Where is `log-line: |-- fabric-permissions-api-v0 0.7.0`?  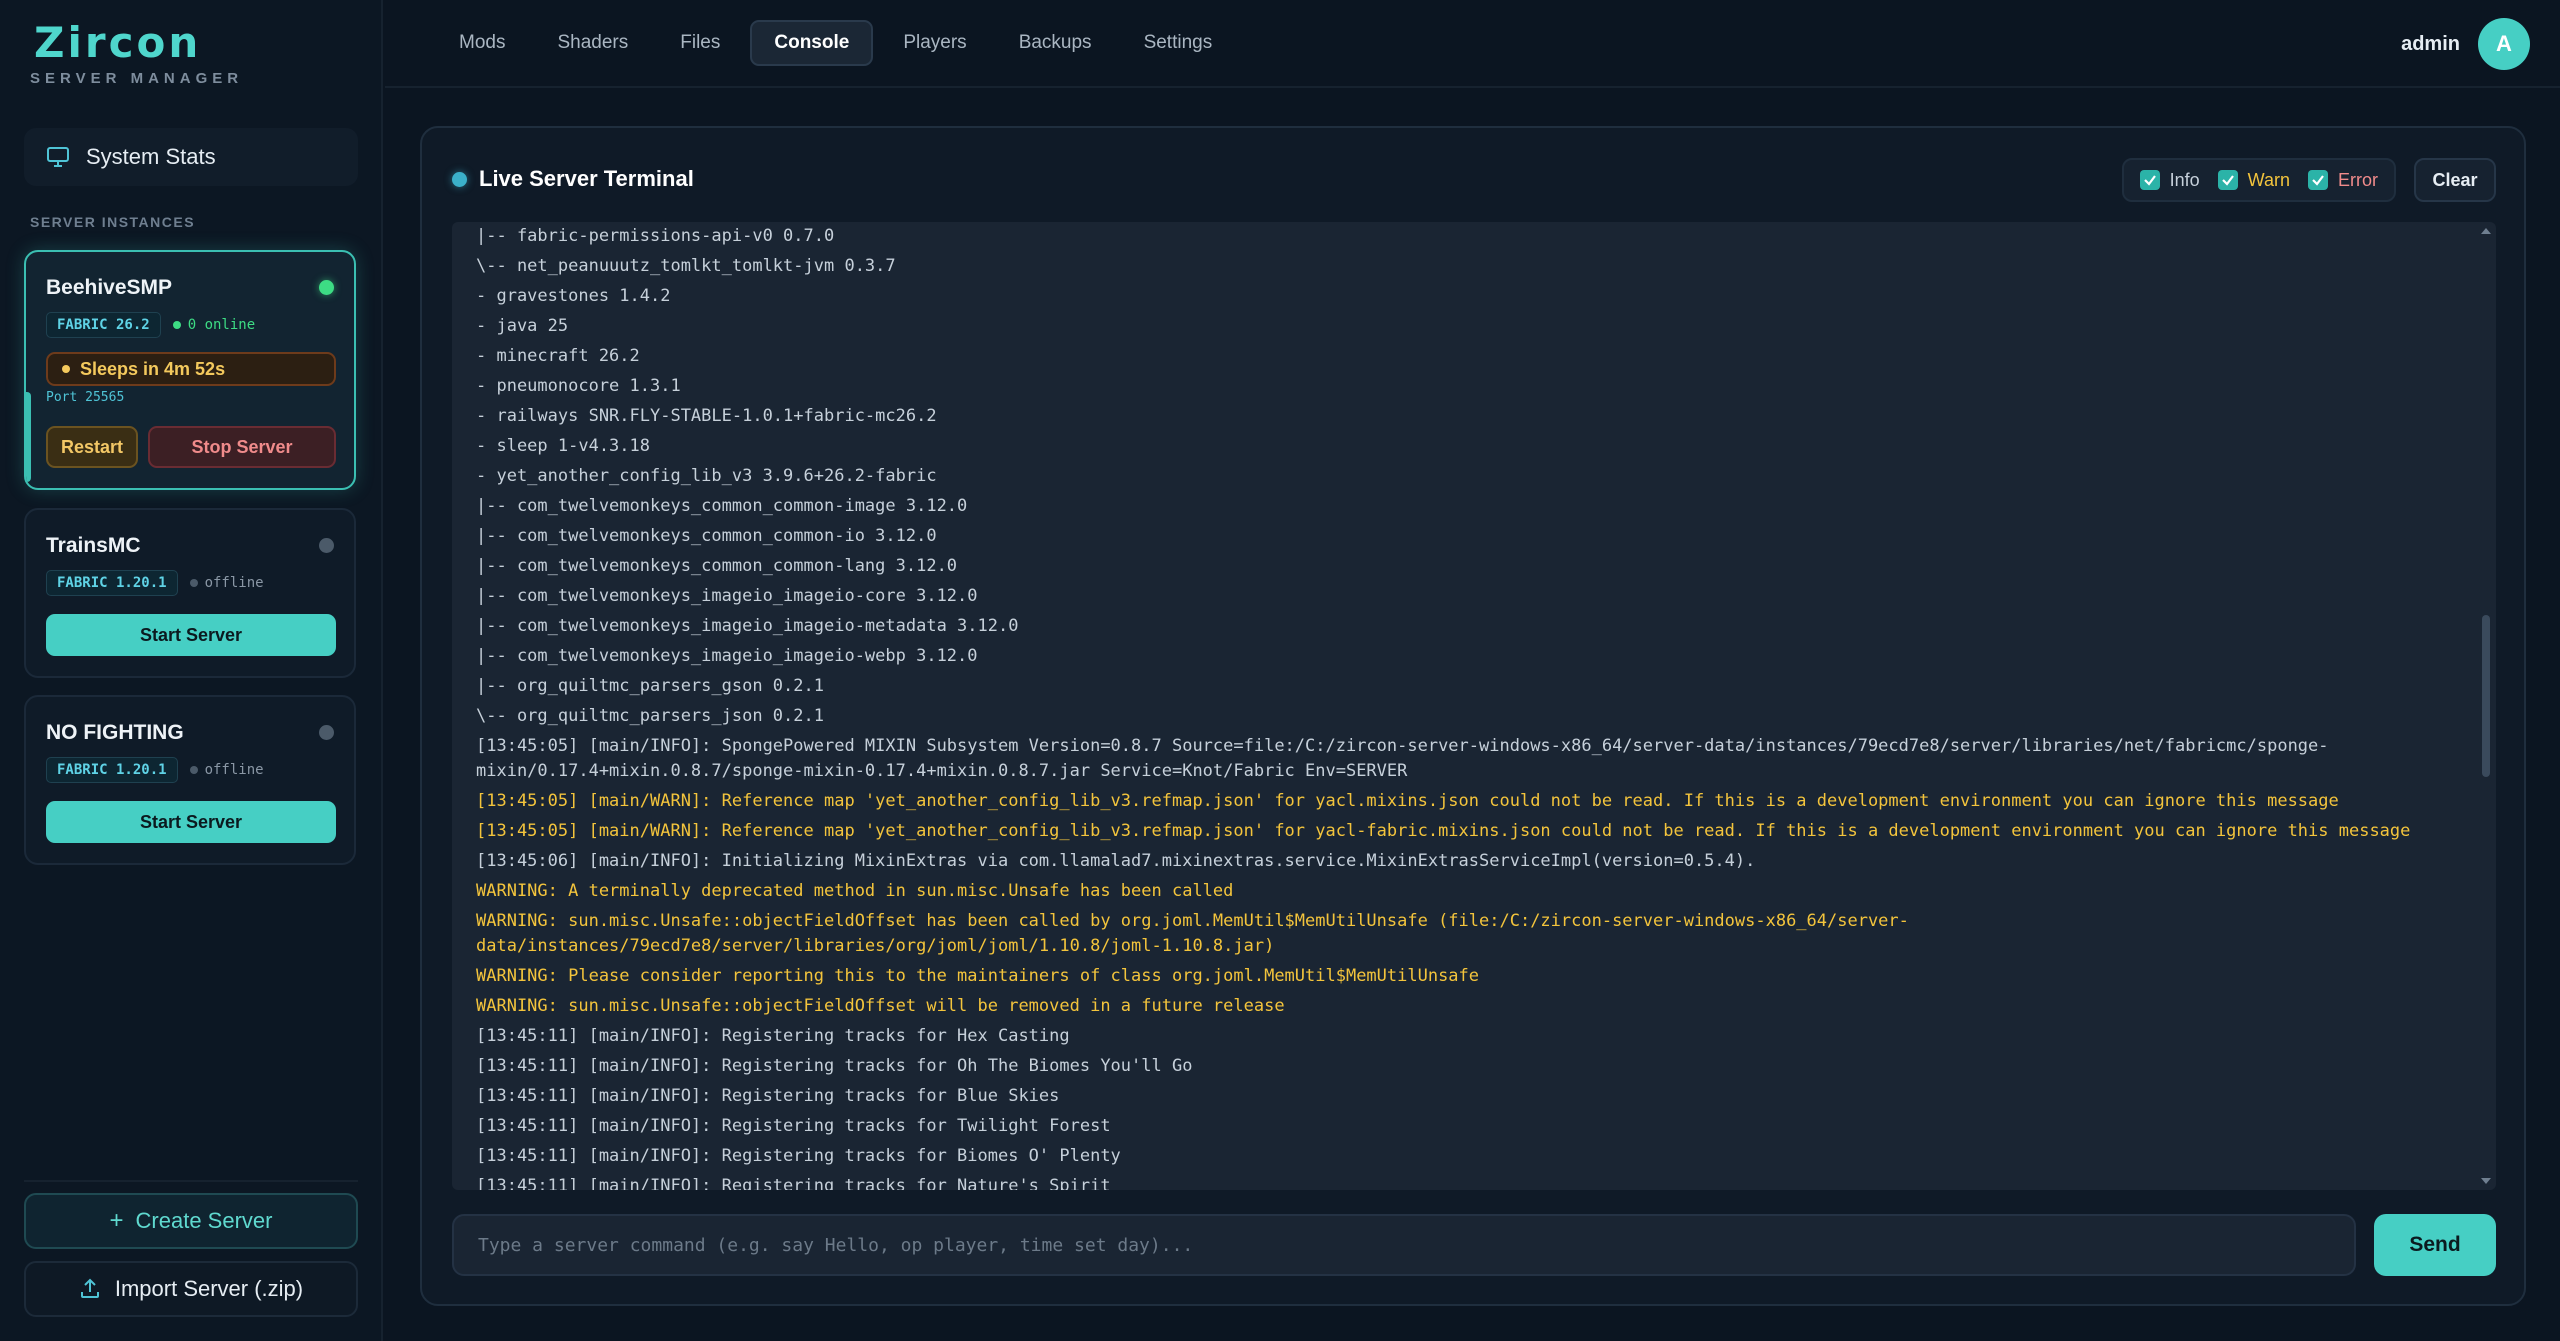 log-line: |-- fabric-permissions-api-v0 0.7.0 is located at coordinates (655, 236).